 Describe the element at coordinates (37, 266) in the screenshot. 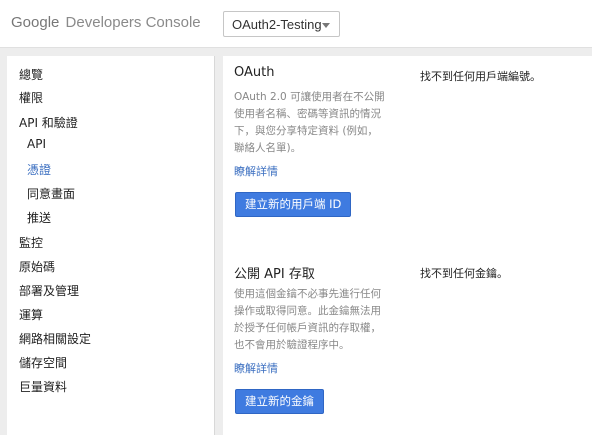

I see `sidebar-item-source-code: 原始碼` at that location.